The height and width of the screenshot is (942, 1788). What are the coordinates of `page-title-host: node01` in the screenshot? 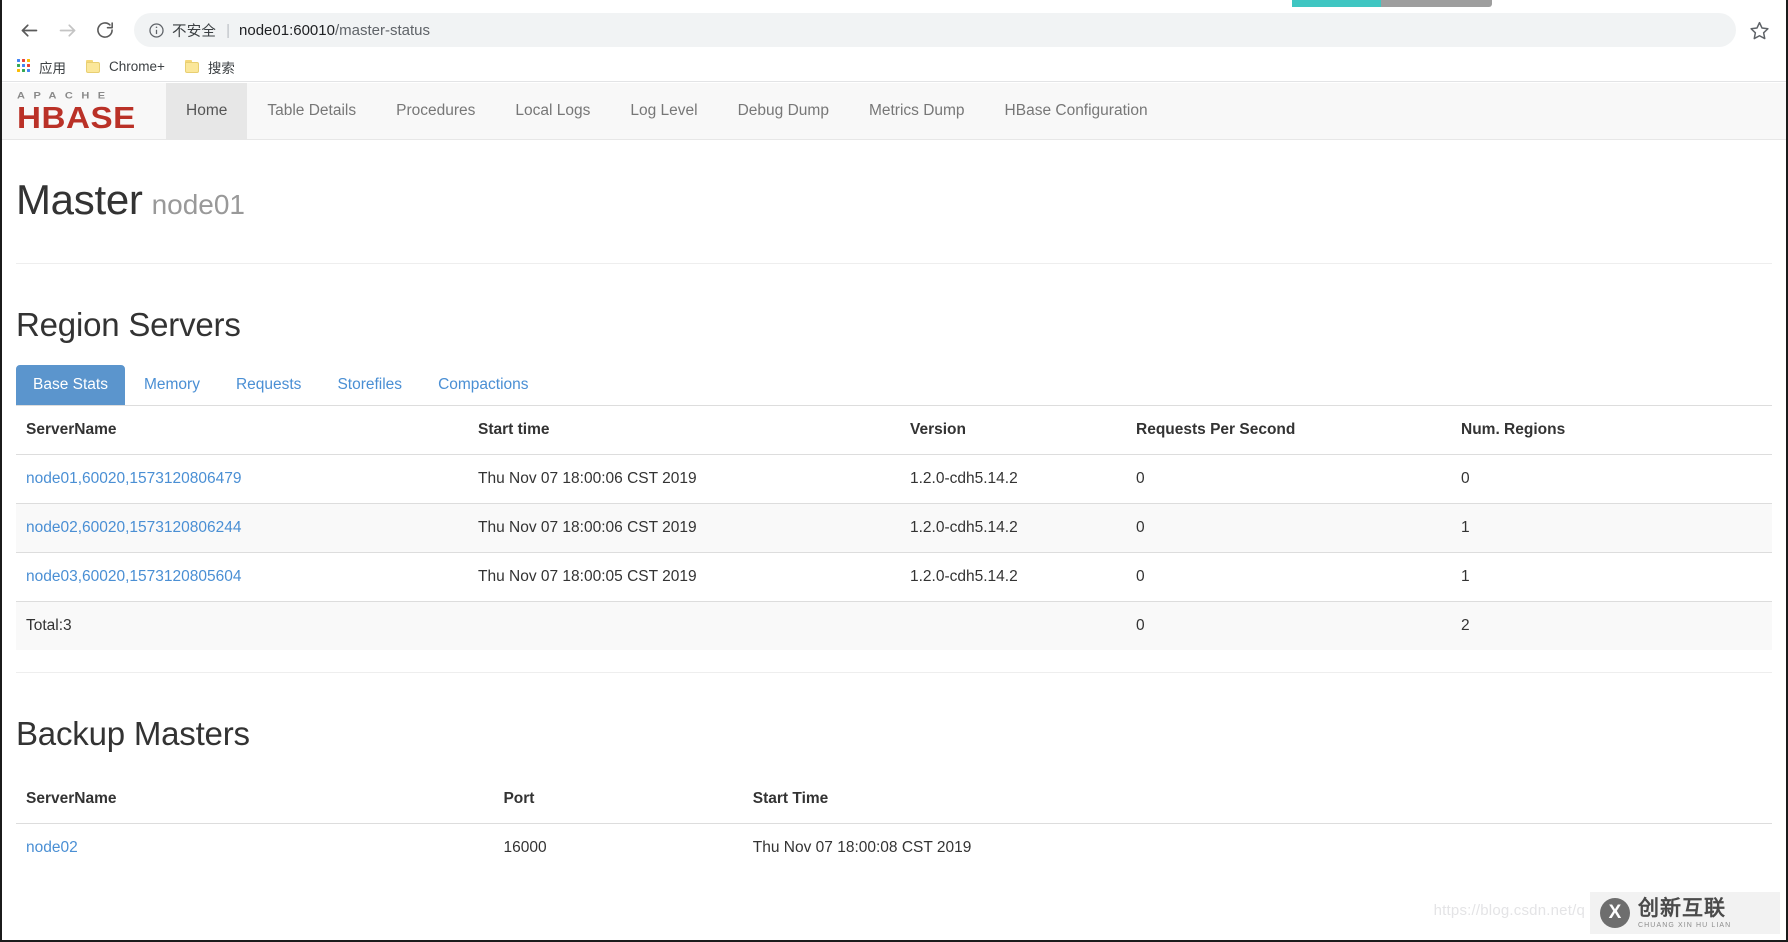 It's located at (198, 204).